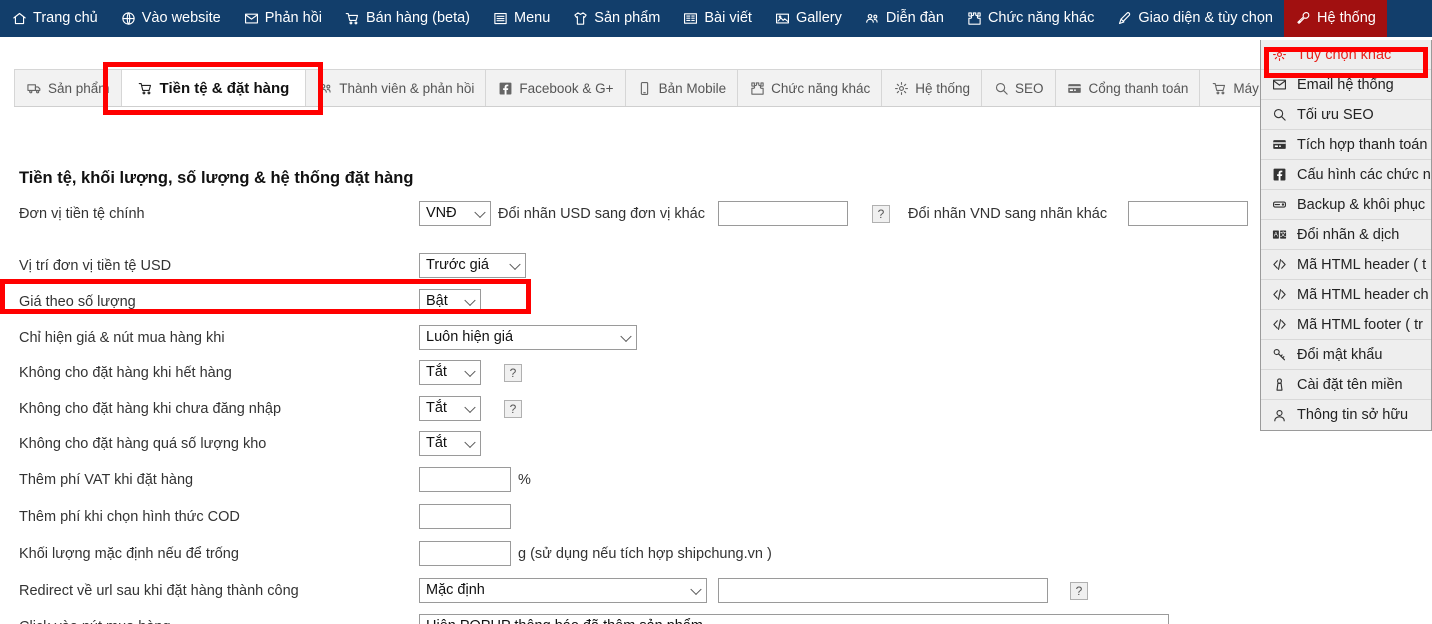 The width and height of the screenshot is (1432, 624). I want to click on brush-icon, so click(1124, 18).